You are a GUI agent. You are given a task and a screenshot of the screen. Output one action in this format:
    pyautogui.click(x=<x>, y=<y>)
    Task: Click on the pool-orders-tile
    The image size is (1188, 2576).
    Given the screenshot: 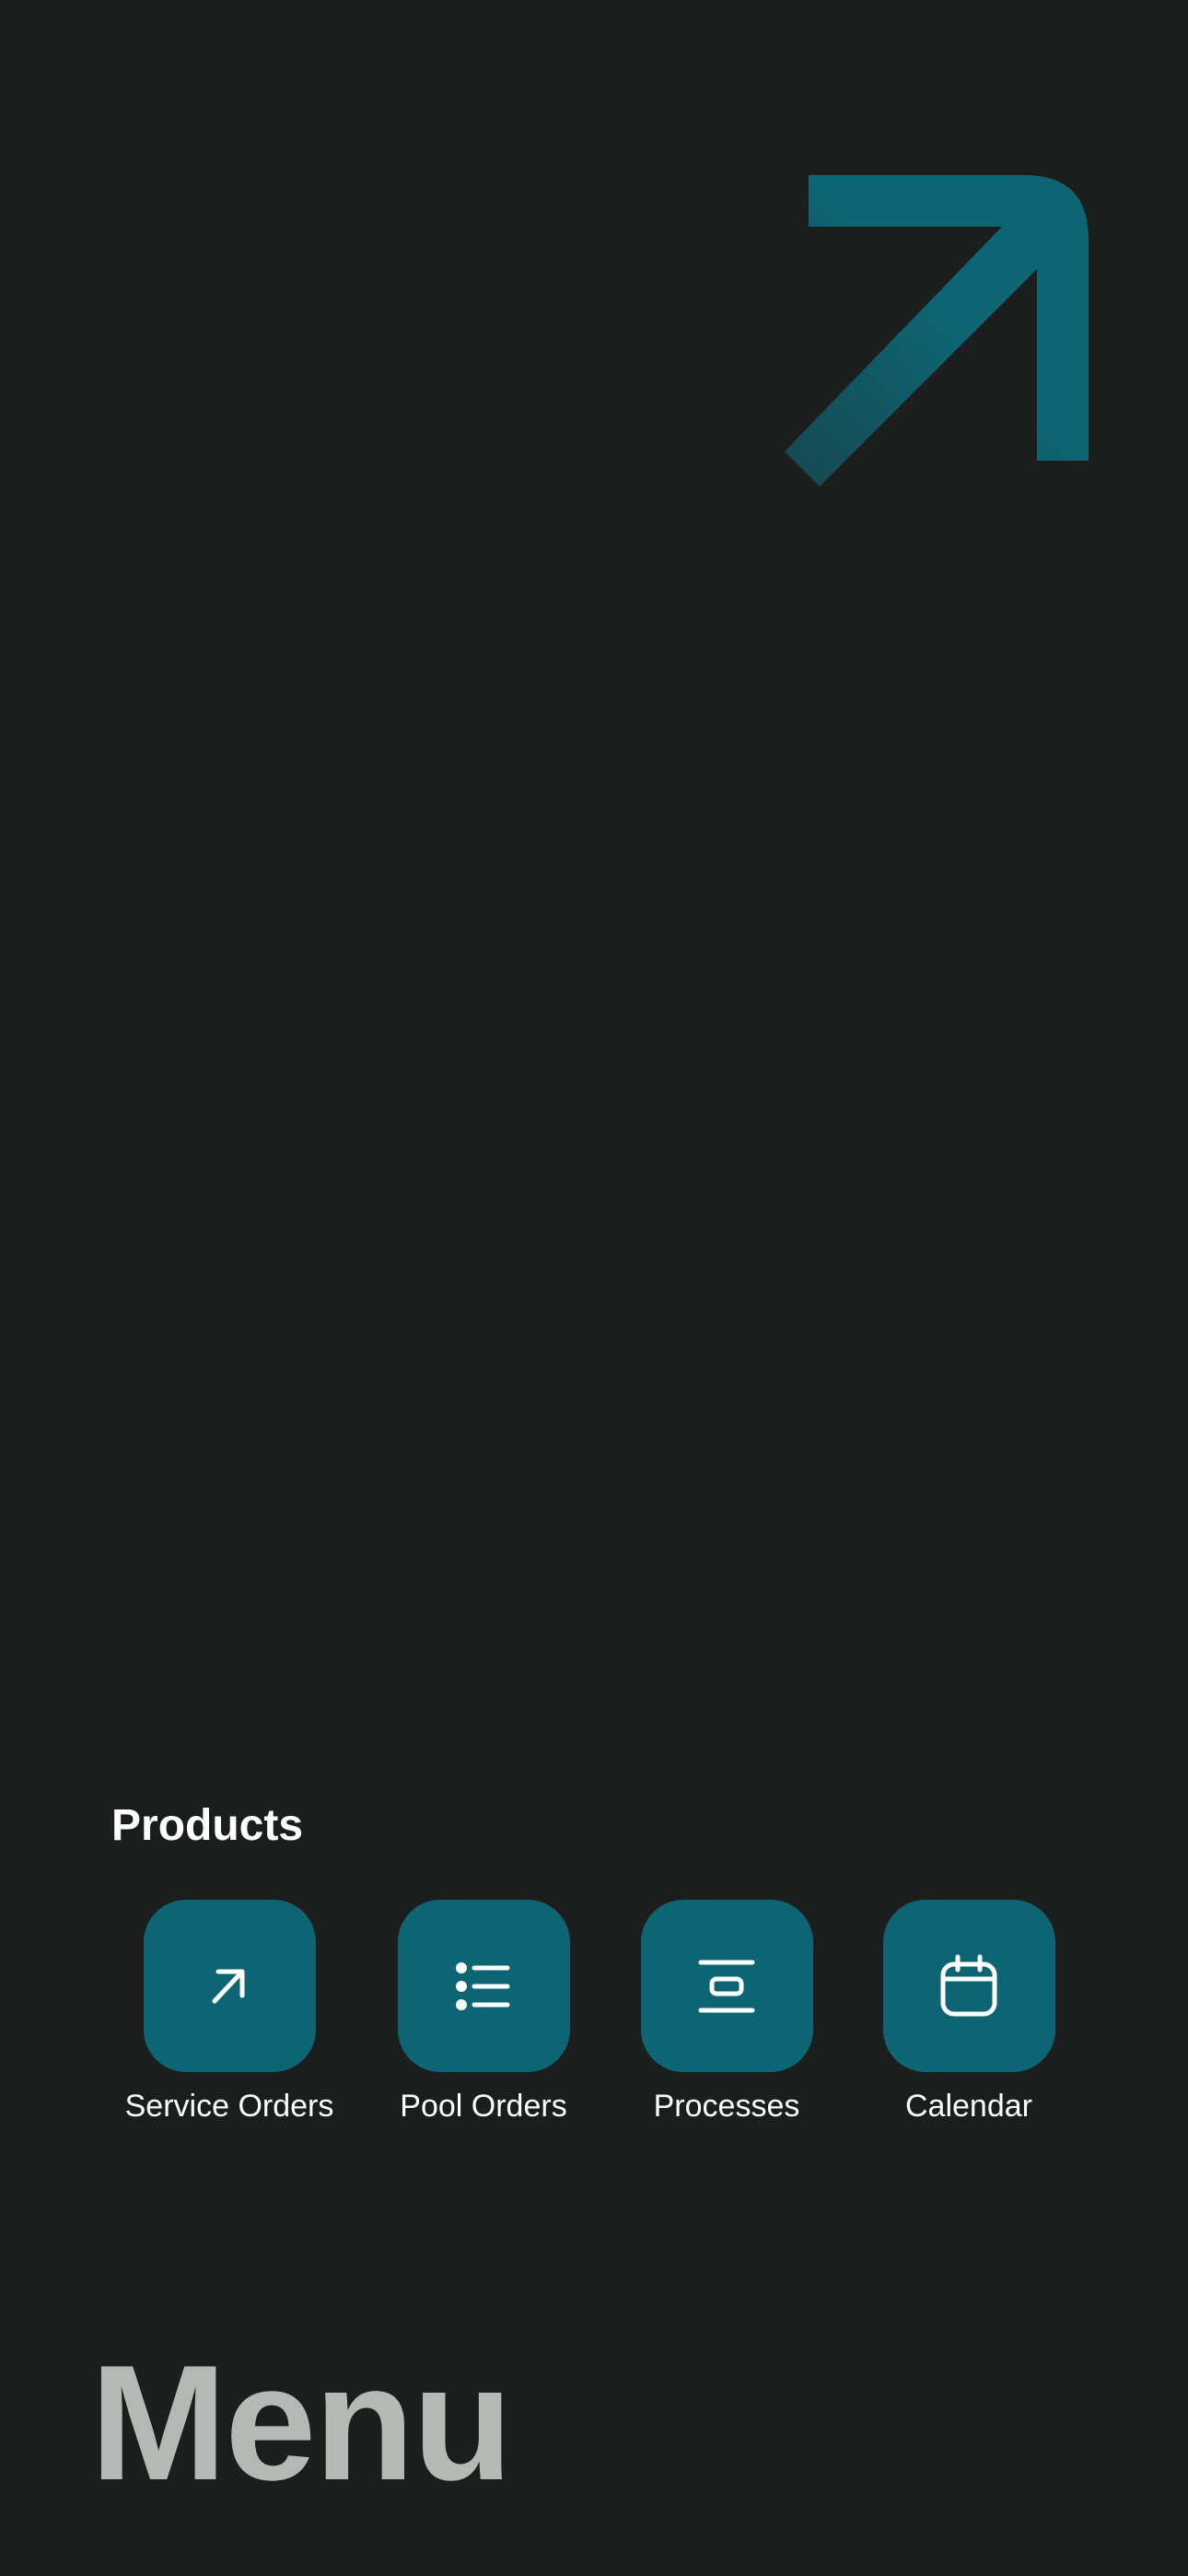 What is the action you would take?
    pyautogui.click(x=483, y=1986)
    